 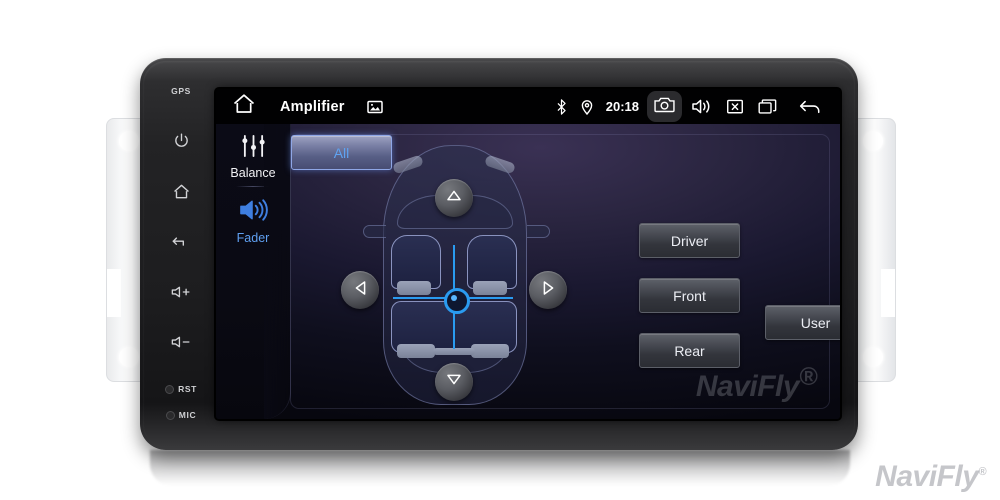 I want to click on camera-icon, so click(x=664, y=107).